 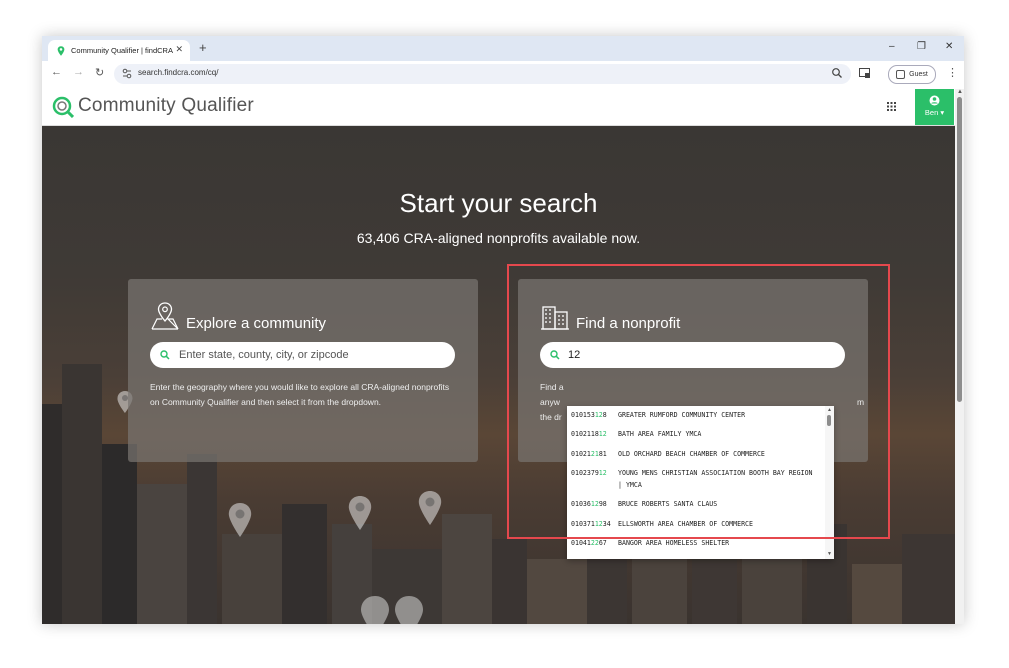 I want to click on browser-tab: Community Qualifier | findCRA ✕, so click(x=119, y=50).